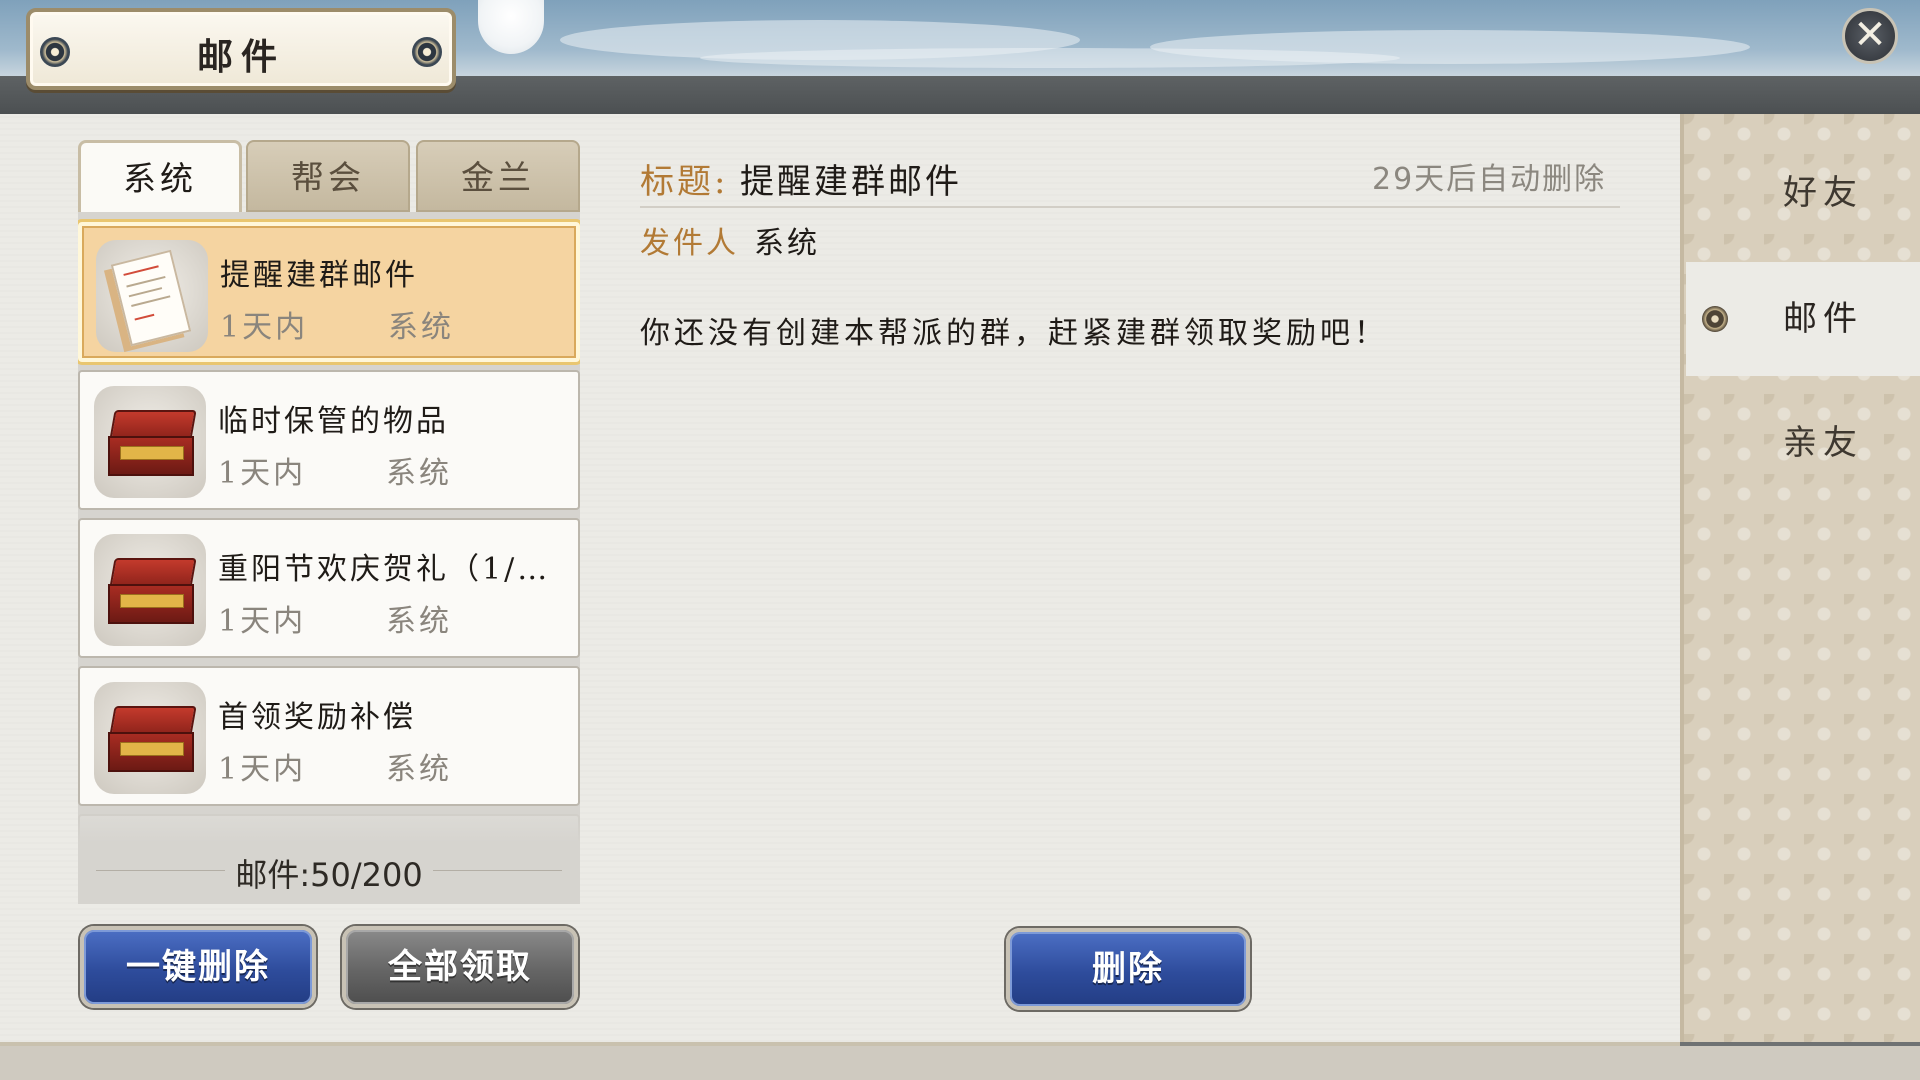  I want to click on delete-button: 删除, so click(1128, 969).